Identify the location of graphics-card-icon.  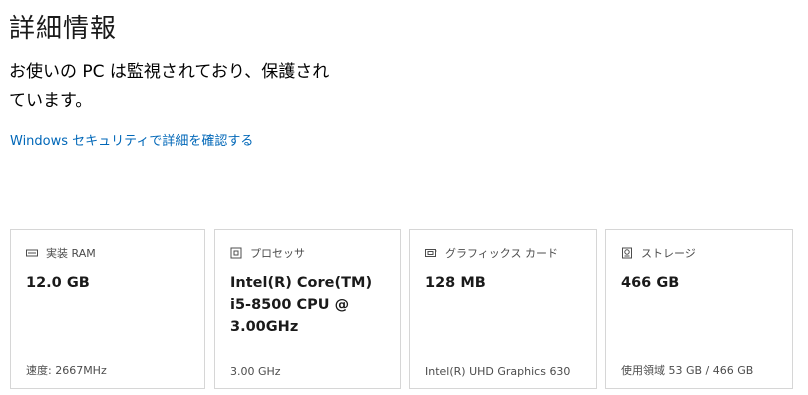
(431, 253).